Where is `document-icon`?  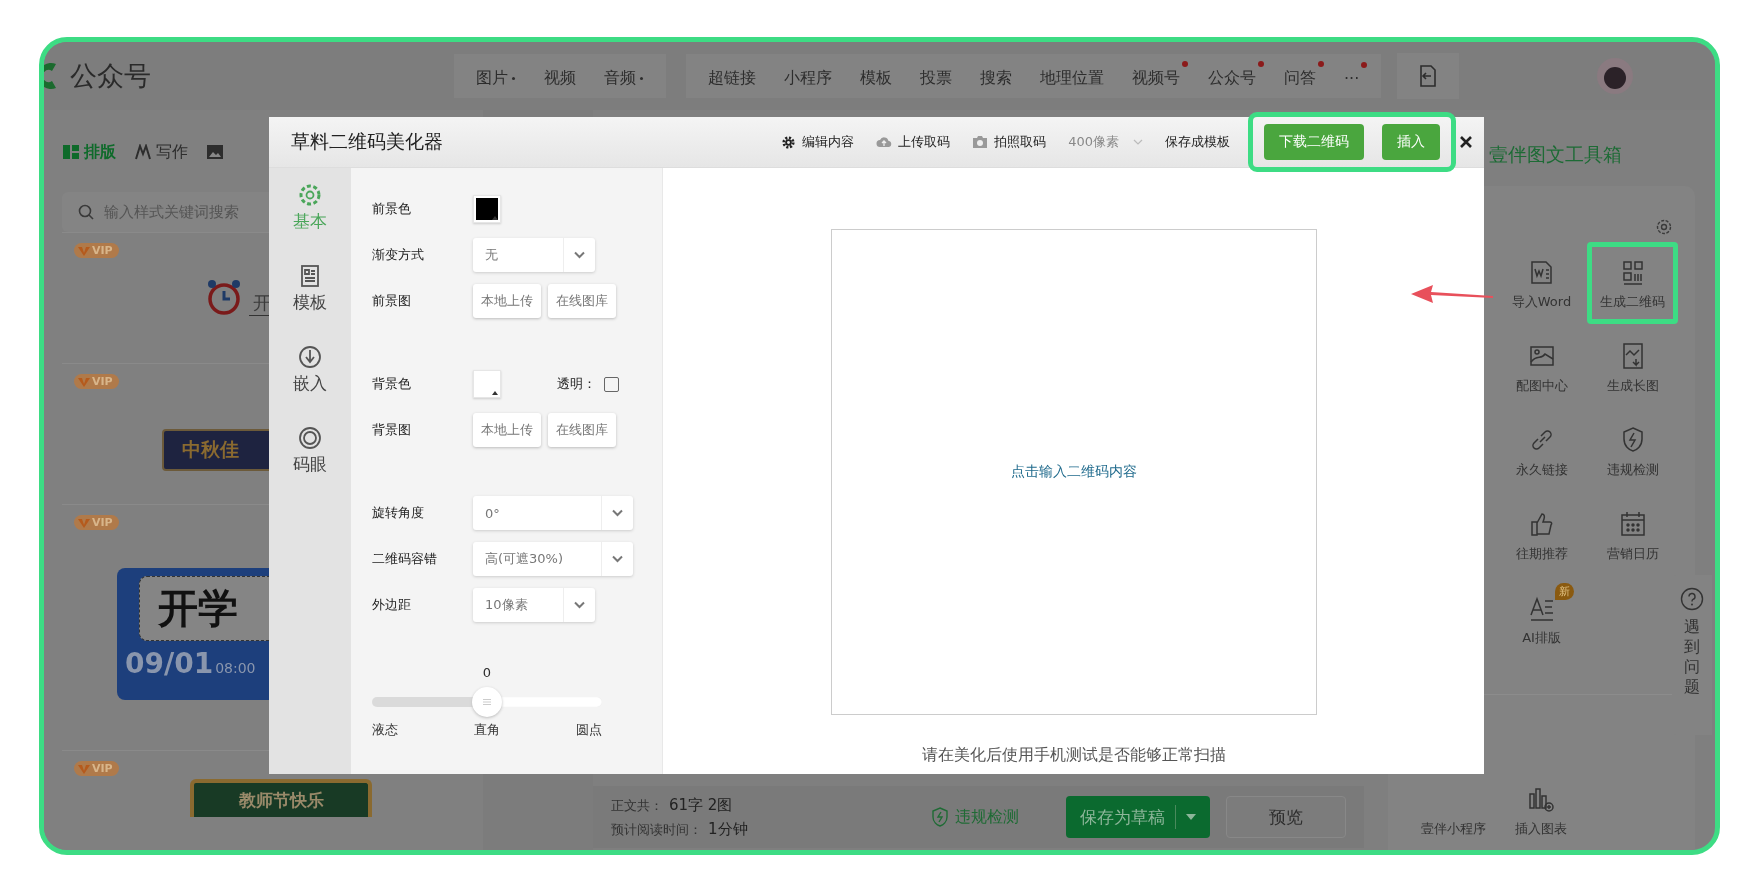 document-icon is located at coordinates (1428, 76).